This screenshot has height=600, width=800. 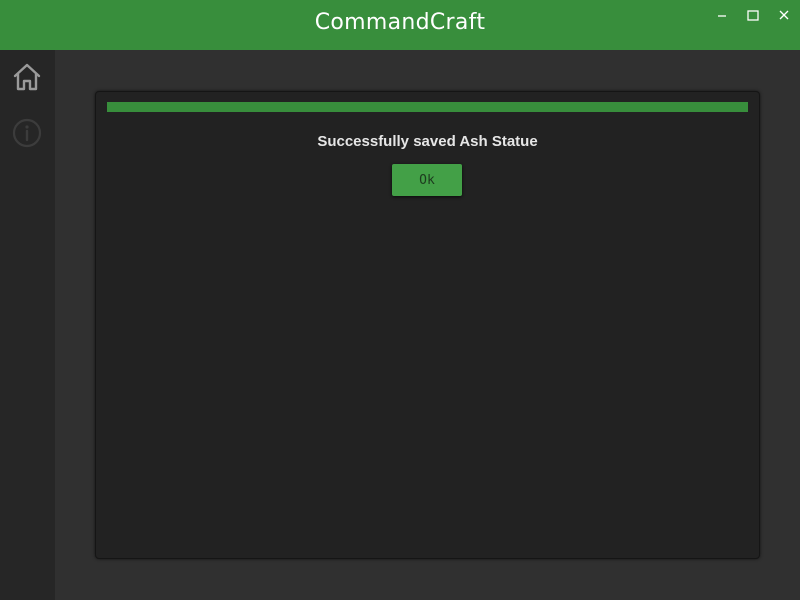 I want to click on title-bar: CommandCraft, so click(x=400, y=25).